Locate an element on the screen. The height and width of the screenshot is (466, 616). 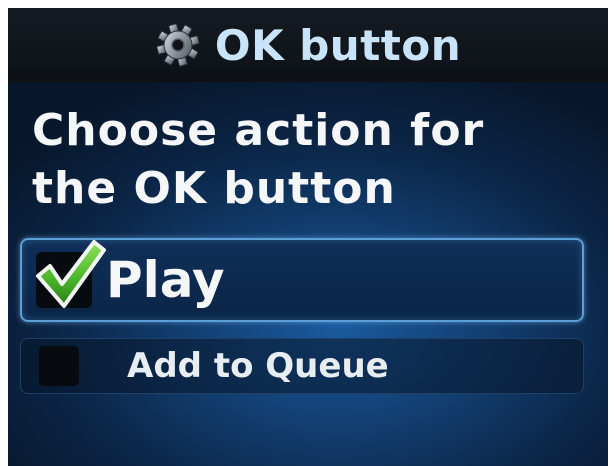
option-add-to-queue: Add to Queue is located at coordinates (302, 366).